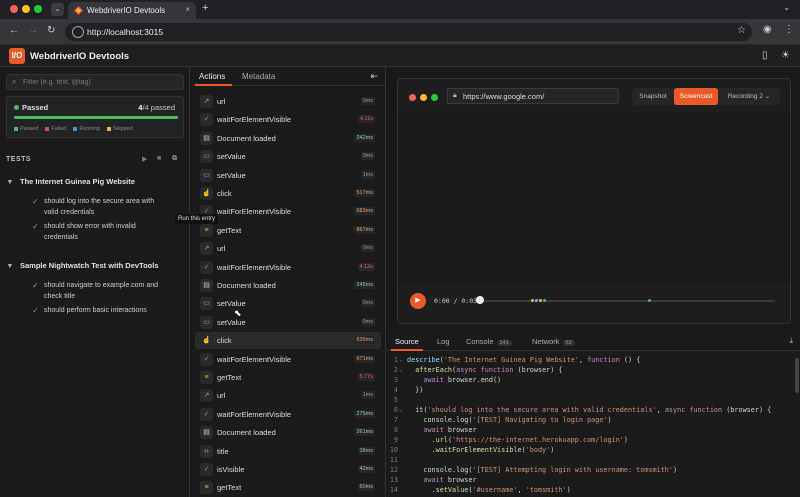  I want to click on tab-metadata: Metadata, so click(258, 76).